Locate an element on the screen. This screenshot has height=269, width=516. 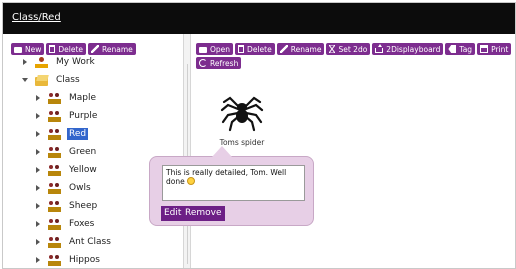
comment-text: This is really detailed, Tom. Well done is located at coordinates (226, 177).